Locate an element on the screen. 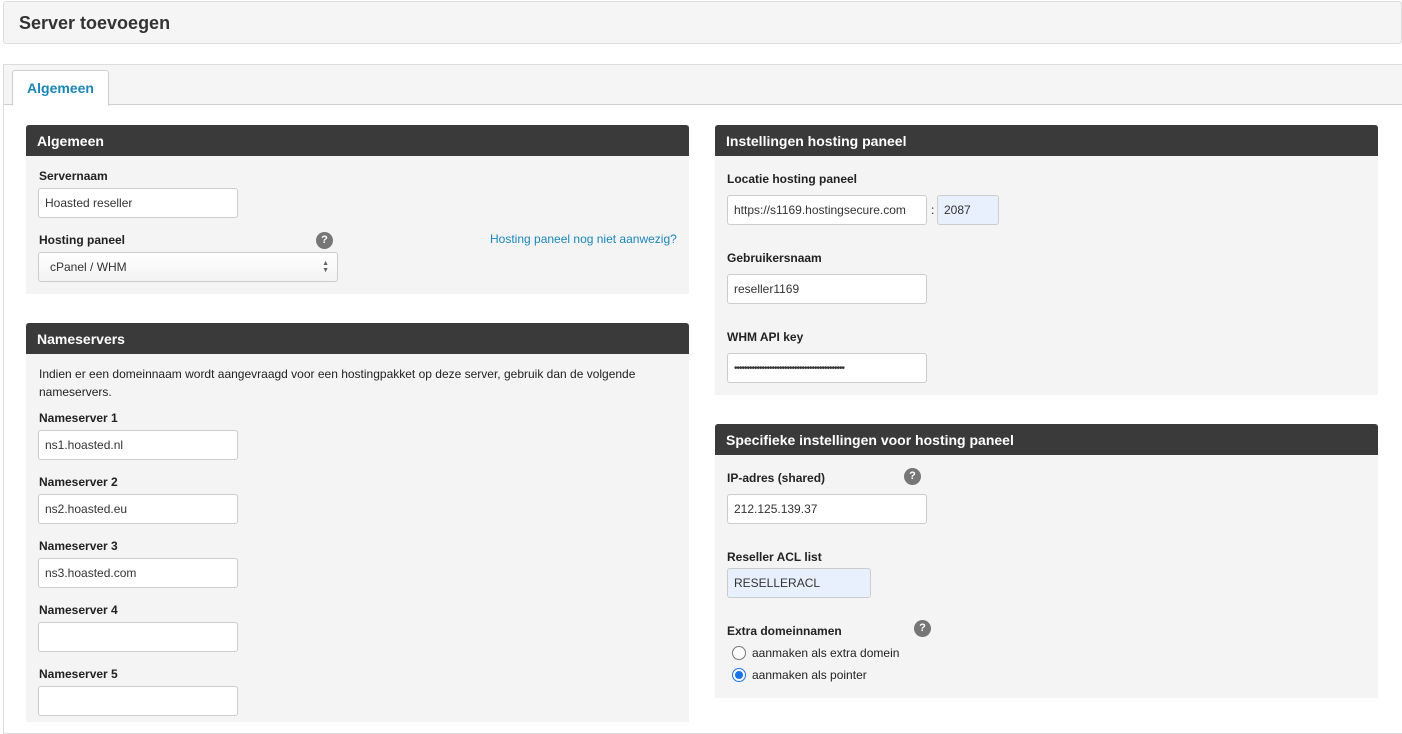  username-label: Gebruikersnaam is located at coordinates (774, 258).